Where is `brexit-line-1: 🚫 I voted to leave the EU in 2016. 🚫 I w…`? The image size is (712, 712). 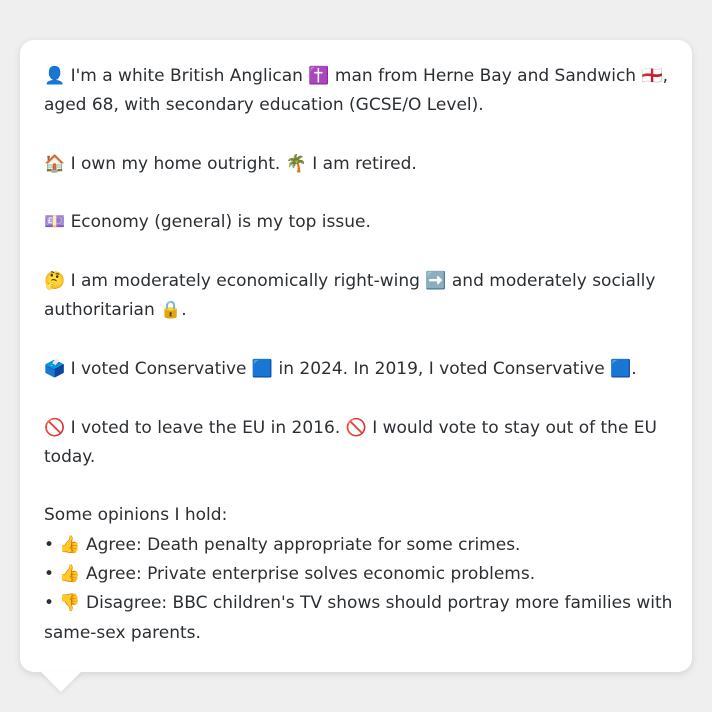
brexit-line-1: 🚫 I voted to leave the EU in 2016. 🚫 I w… is located at coordinates (350, 427).